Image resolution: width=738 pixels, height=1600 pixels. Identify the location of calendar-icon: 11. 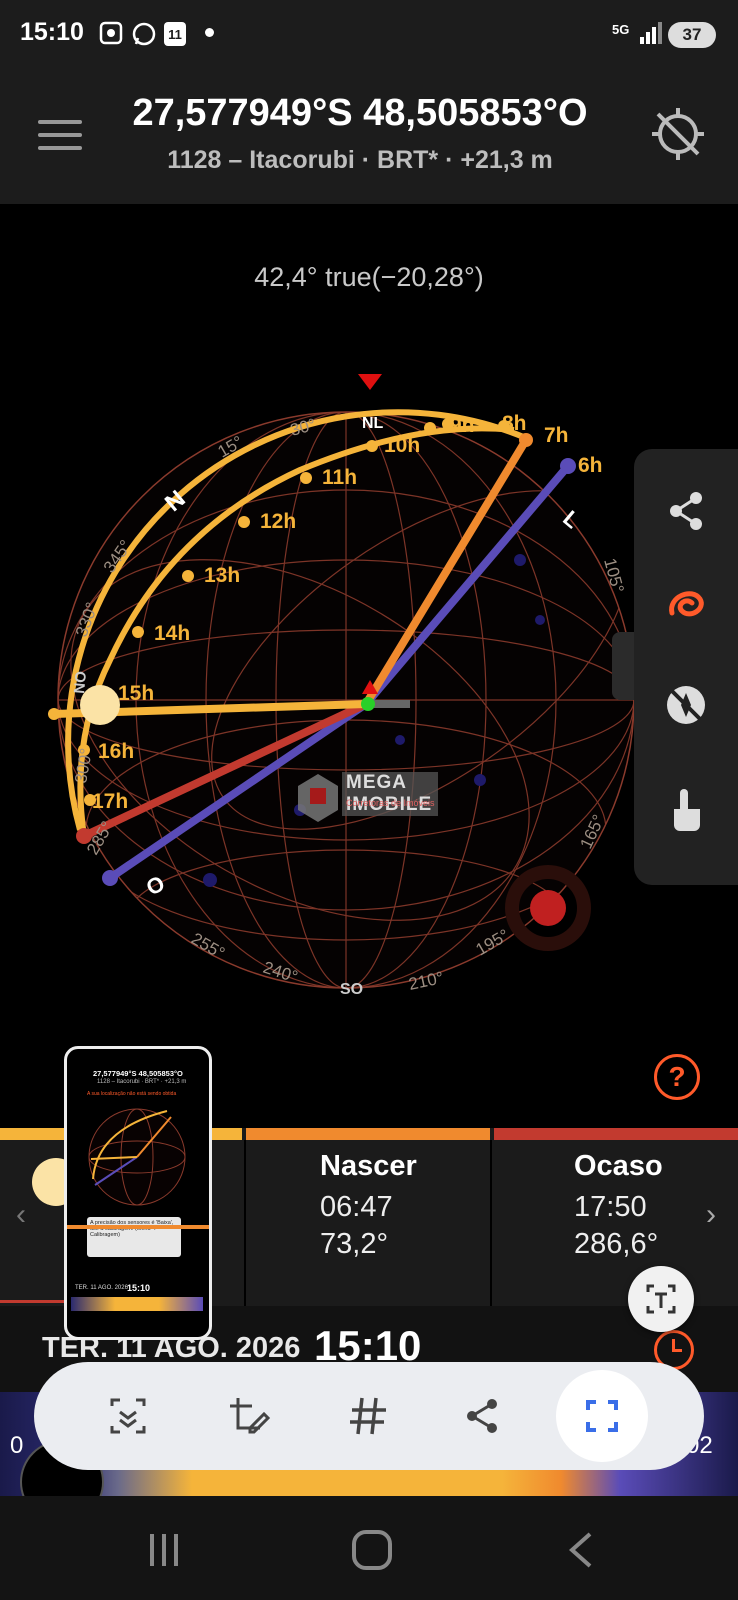
(175, 34).